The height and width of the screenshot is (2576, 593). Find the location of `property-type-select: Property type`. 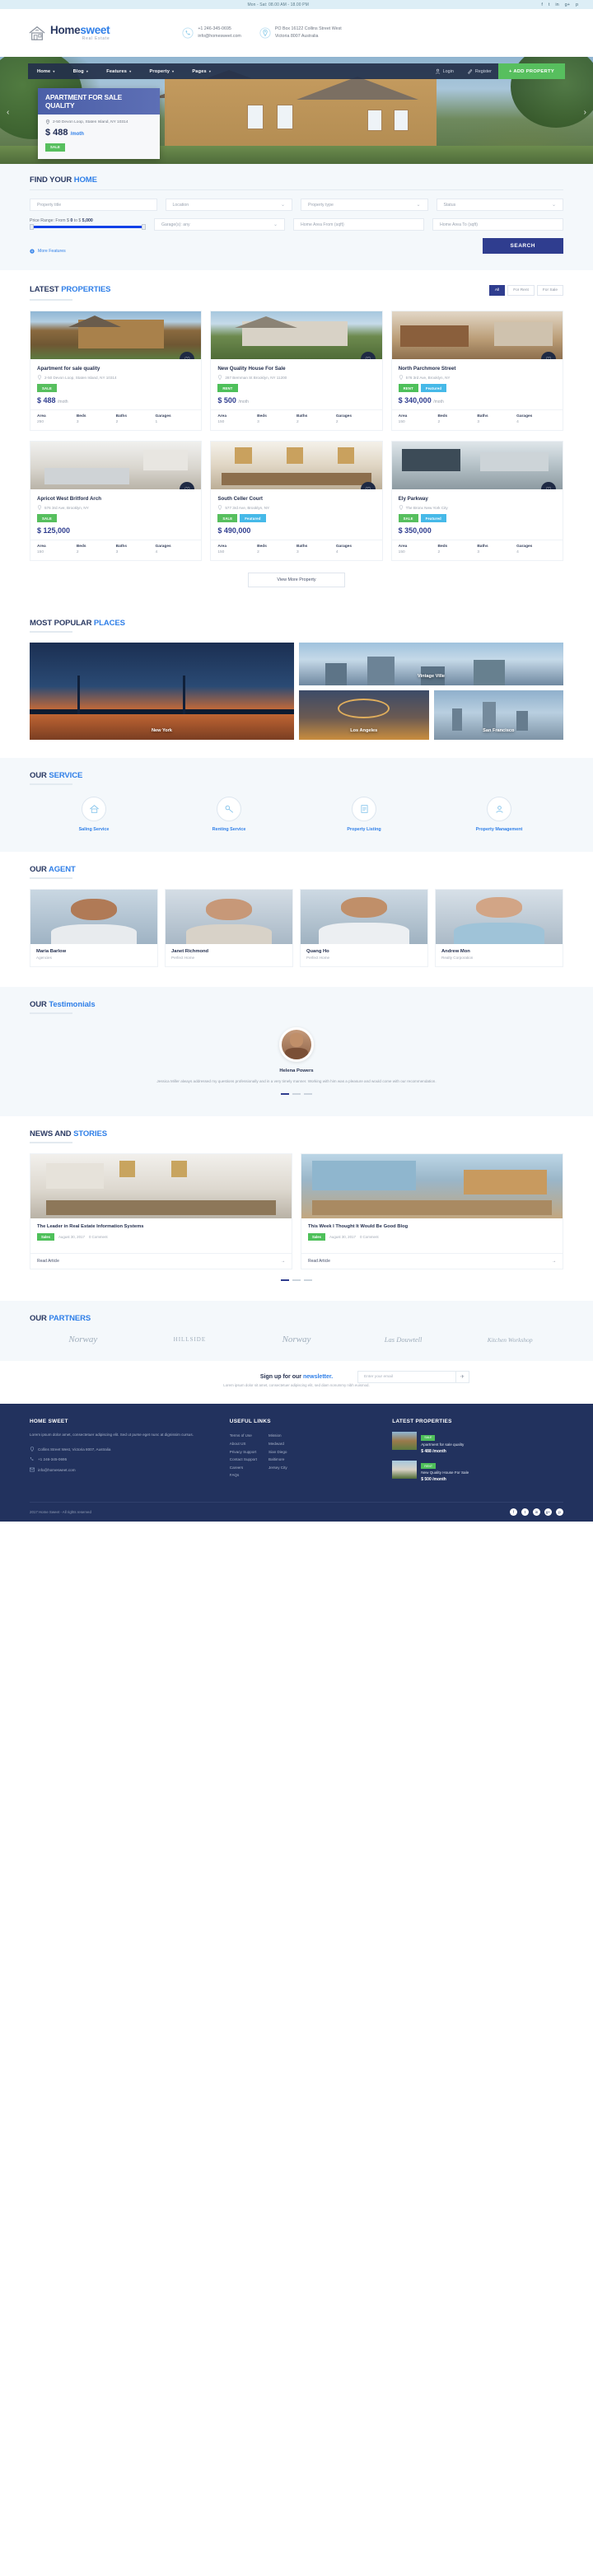

property-type-select: Property type is located at coordinates (364, 205).